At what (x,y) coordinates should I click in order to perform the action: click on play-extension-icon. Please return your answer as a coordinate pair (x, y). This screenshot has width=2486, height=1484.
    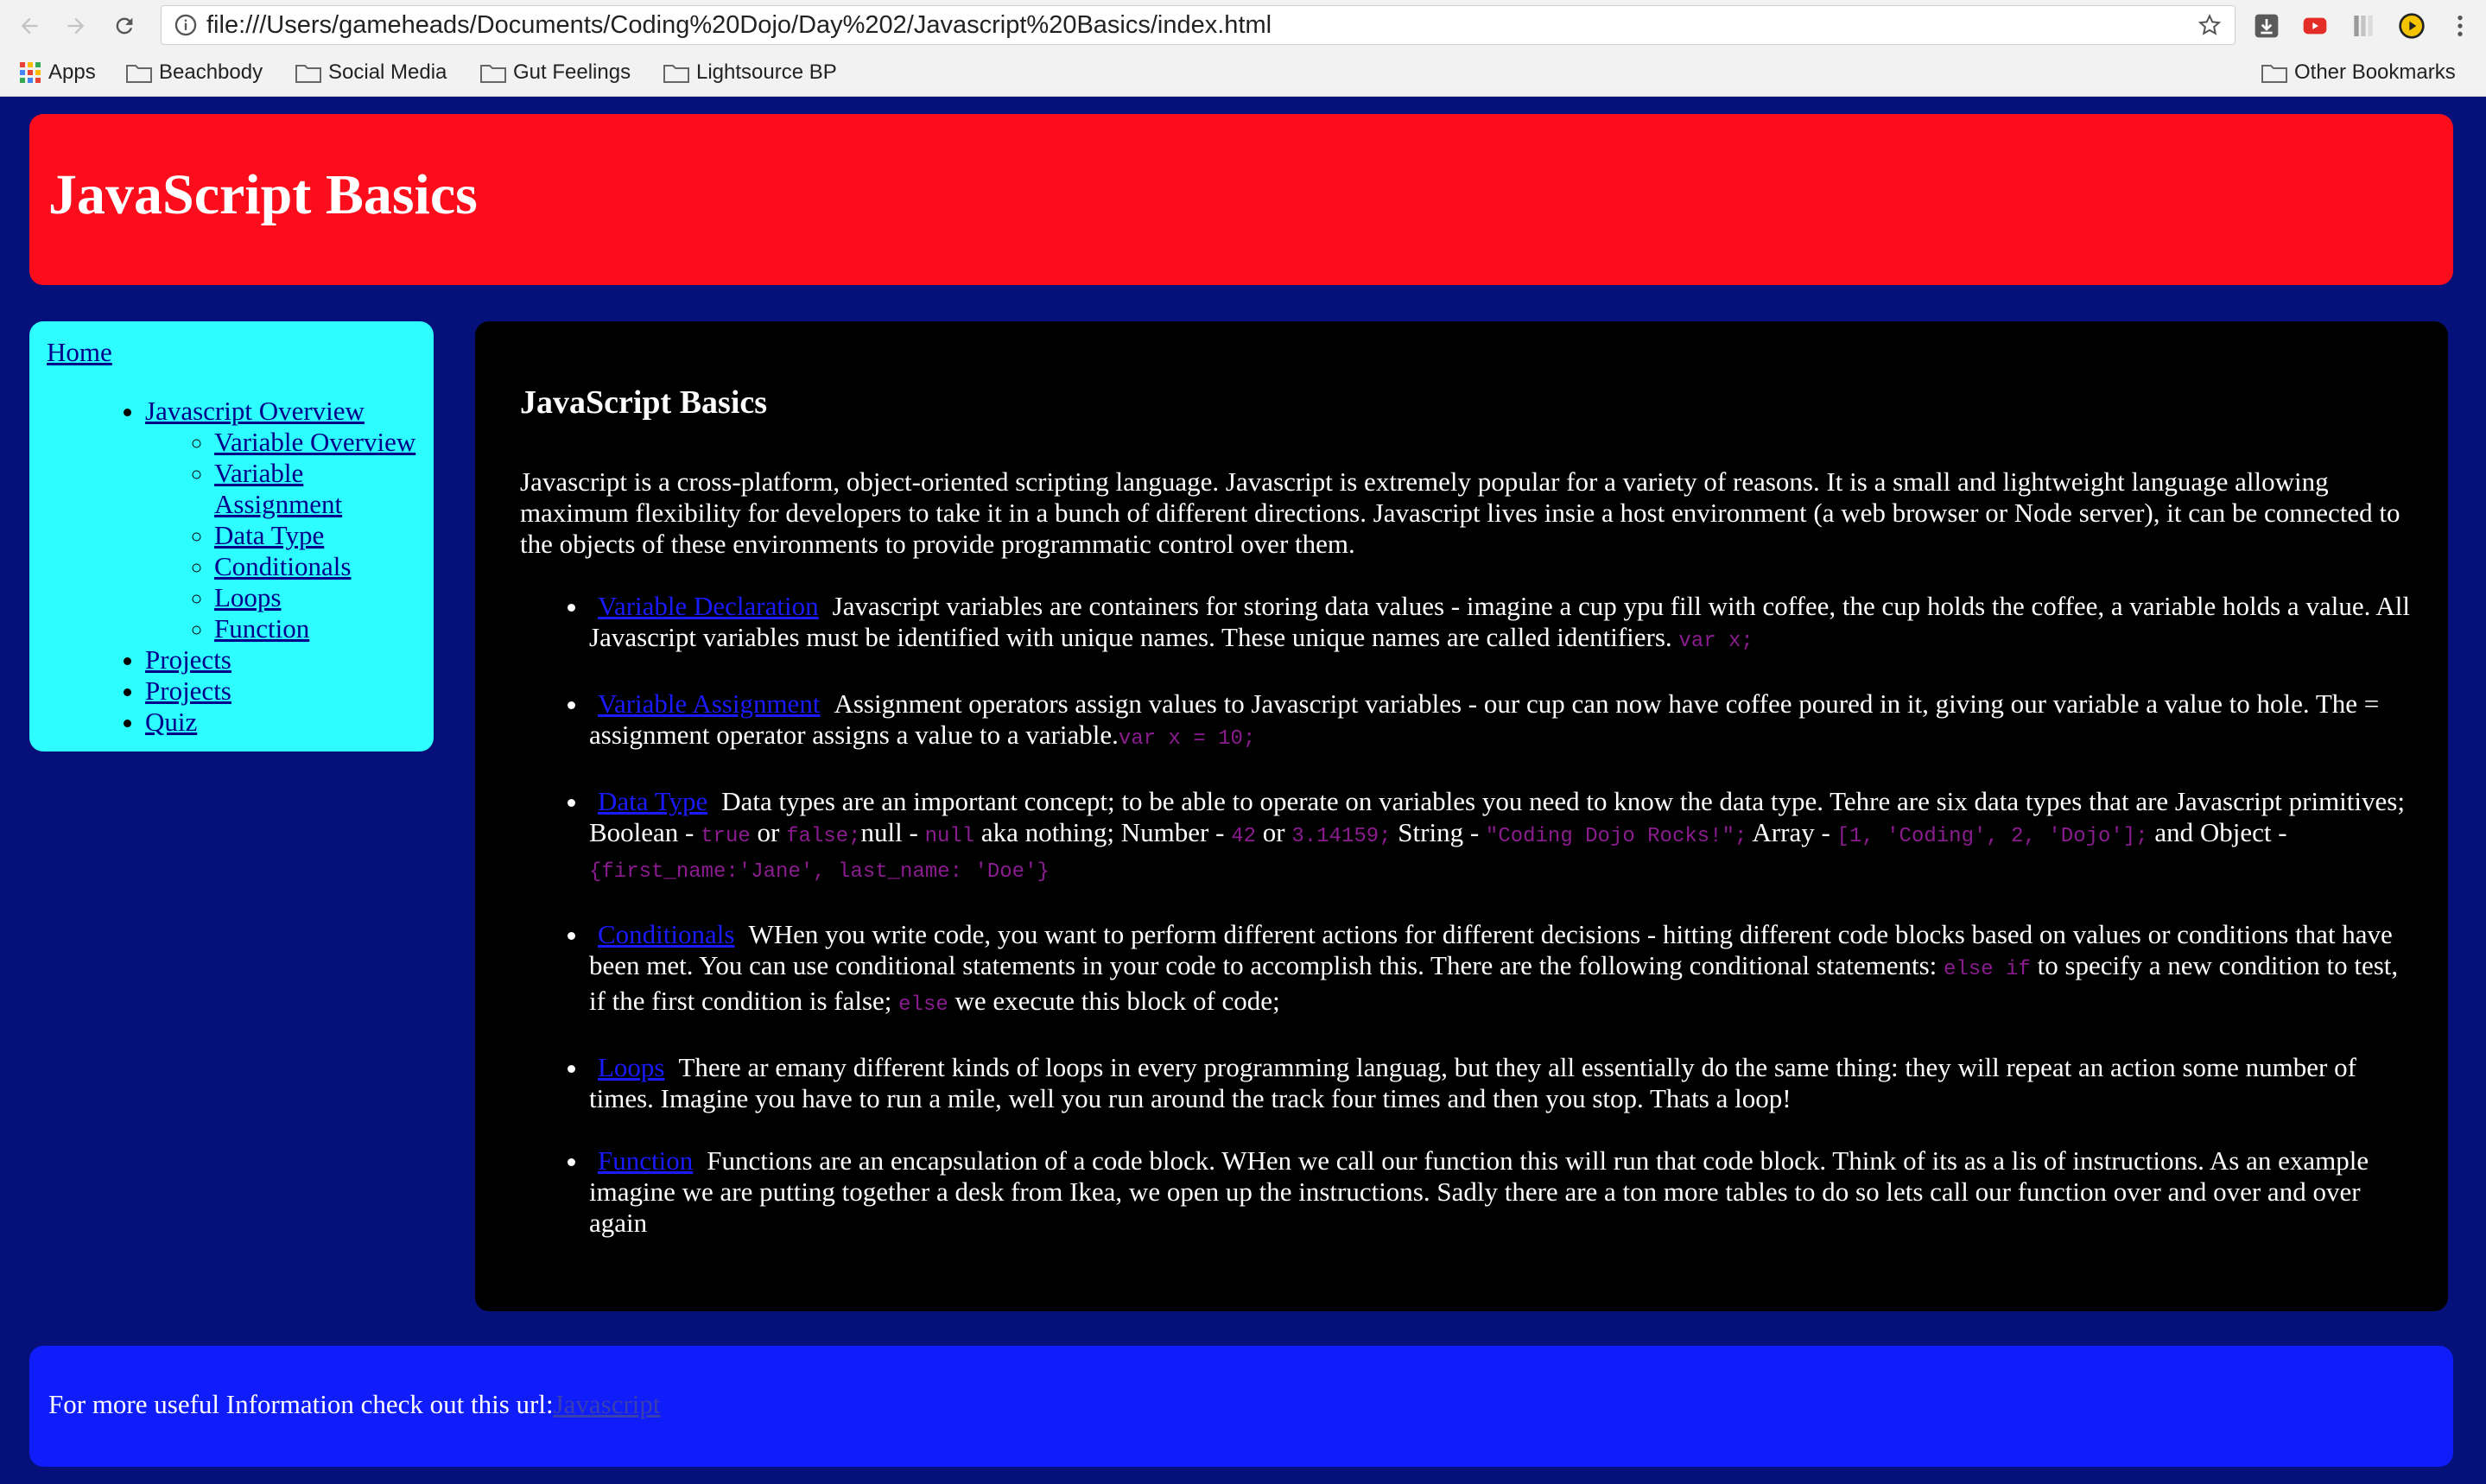
    Looking at the image, I should click on (2411, 25).